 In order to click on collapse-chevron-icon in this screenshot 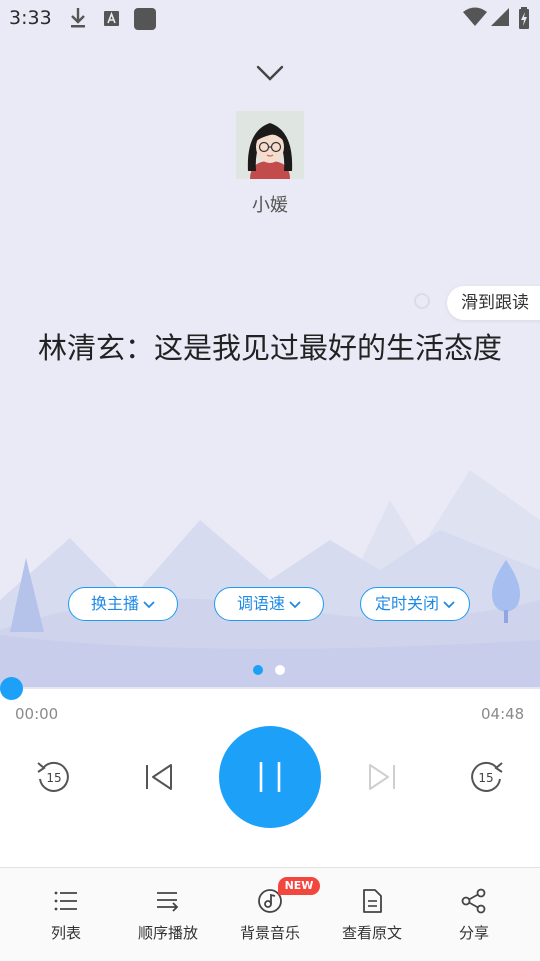, I will do `click(270, 73)`.